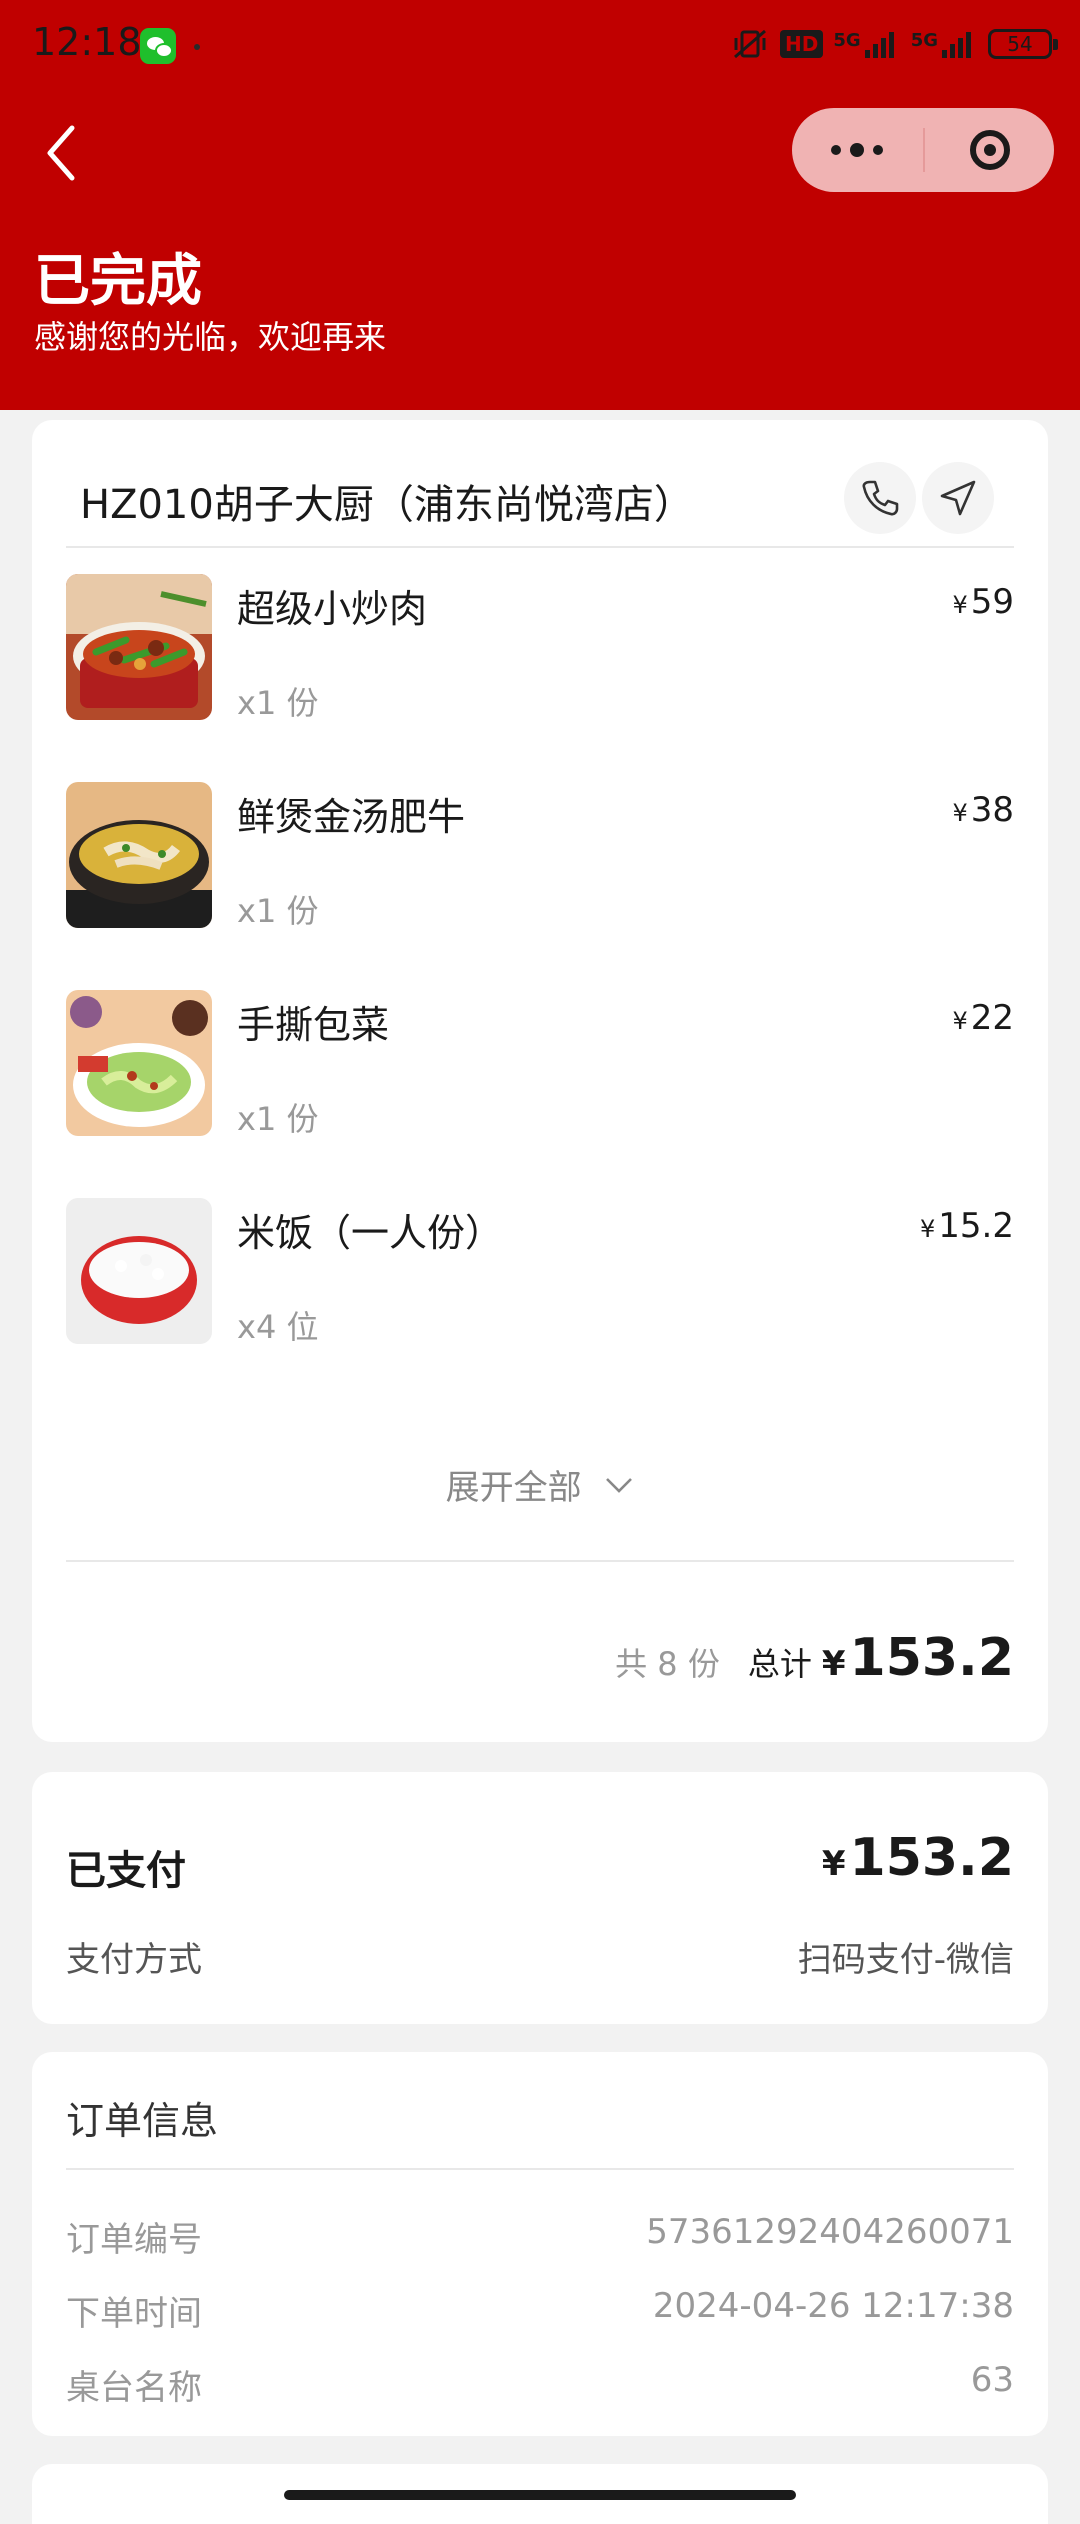 The width and height of the screenshot is (1080, 2524). I want to click on total-label: 总计, so click(779, 1664).